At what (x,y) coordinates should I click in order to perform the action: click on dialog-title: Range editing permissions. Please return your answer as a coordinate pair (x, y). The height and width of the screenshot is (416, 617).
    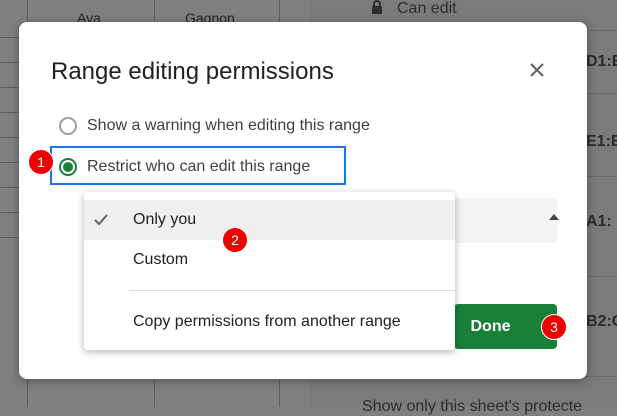
    Looking at the image, I should click on (192, 71).